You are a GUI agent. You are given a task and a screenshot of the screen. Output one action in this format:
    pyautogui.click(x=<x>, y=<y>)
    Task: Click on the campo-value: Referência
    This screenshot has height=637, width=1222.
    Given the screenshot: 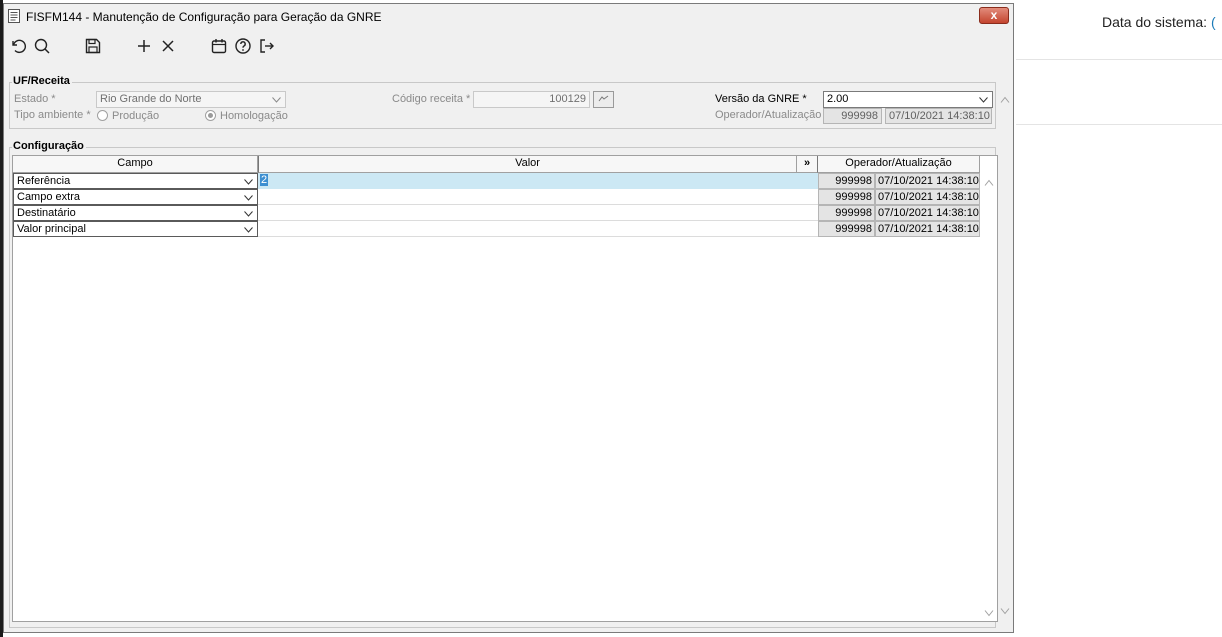 What is the action you would take?
    pyautogui.click(x=44, y=181)
    